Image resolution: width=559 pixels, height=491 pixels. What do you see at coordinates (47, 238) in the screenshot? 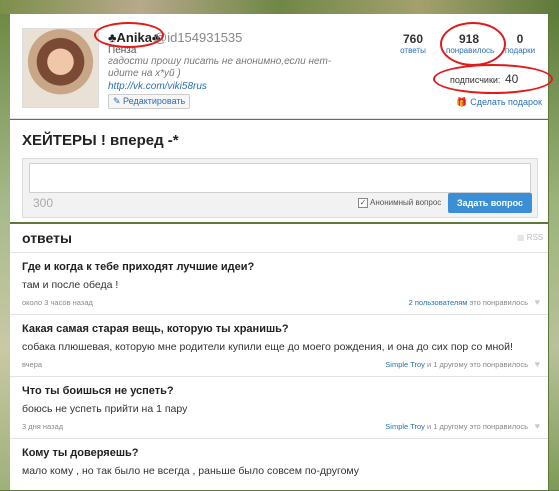
I see `answers-title: ответы` at bounding box center [47, 238].